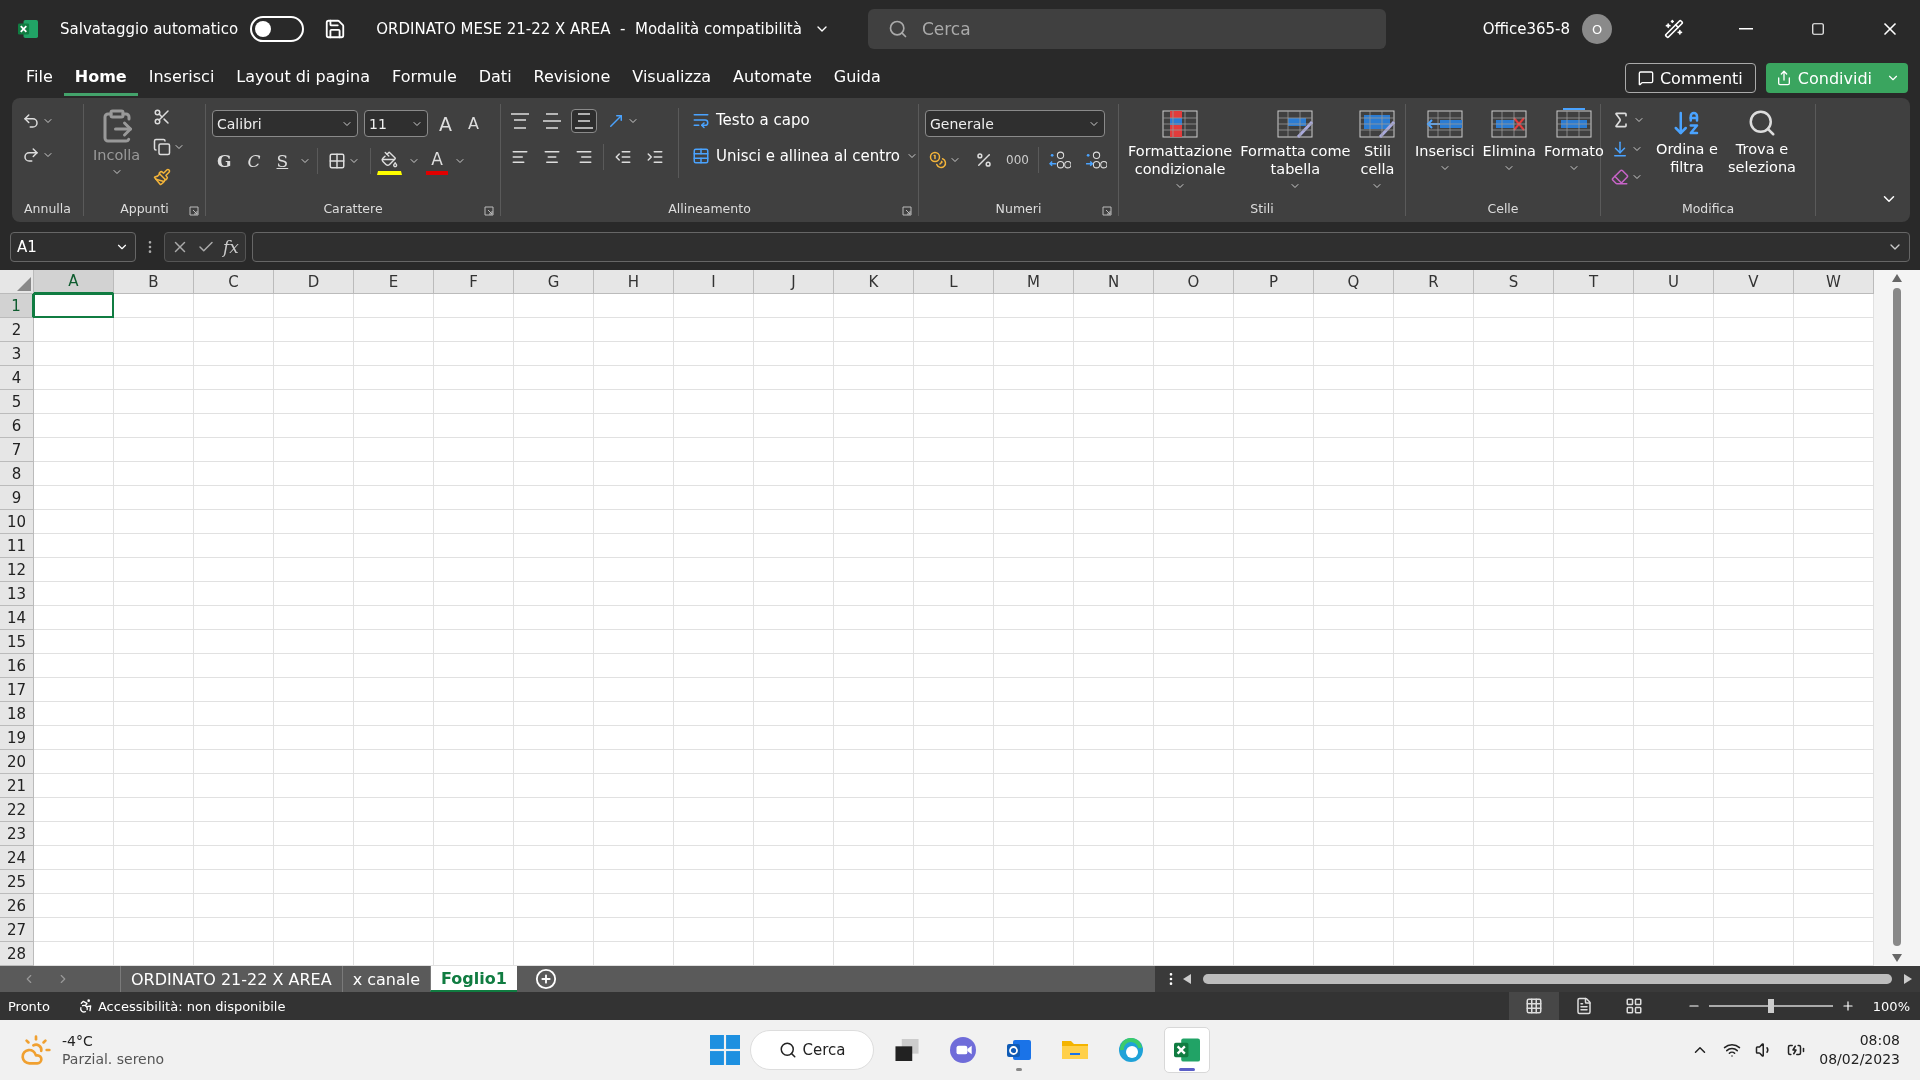 This screenshot has height=1080, width=1920. I want to click on row-header: 15, so click(17, 642).